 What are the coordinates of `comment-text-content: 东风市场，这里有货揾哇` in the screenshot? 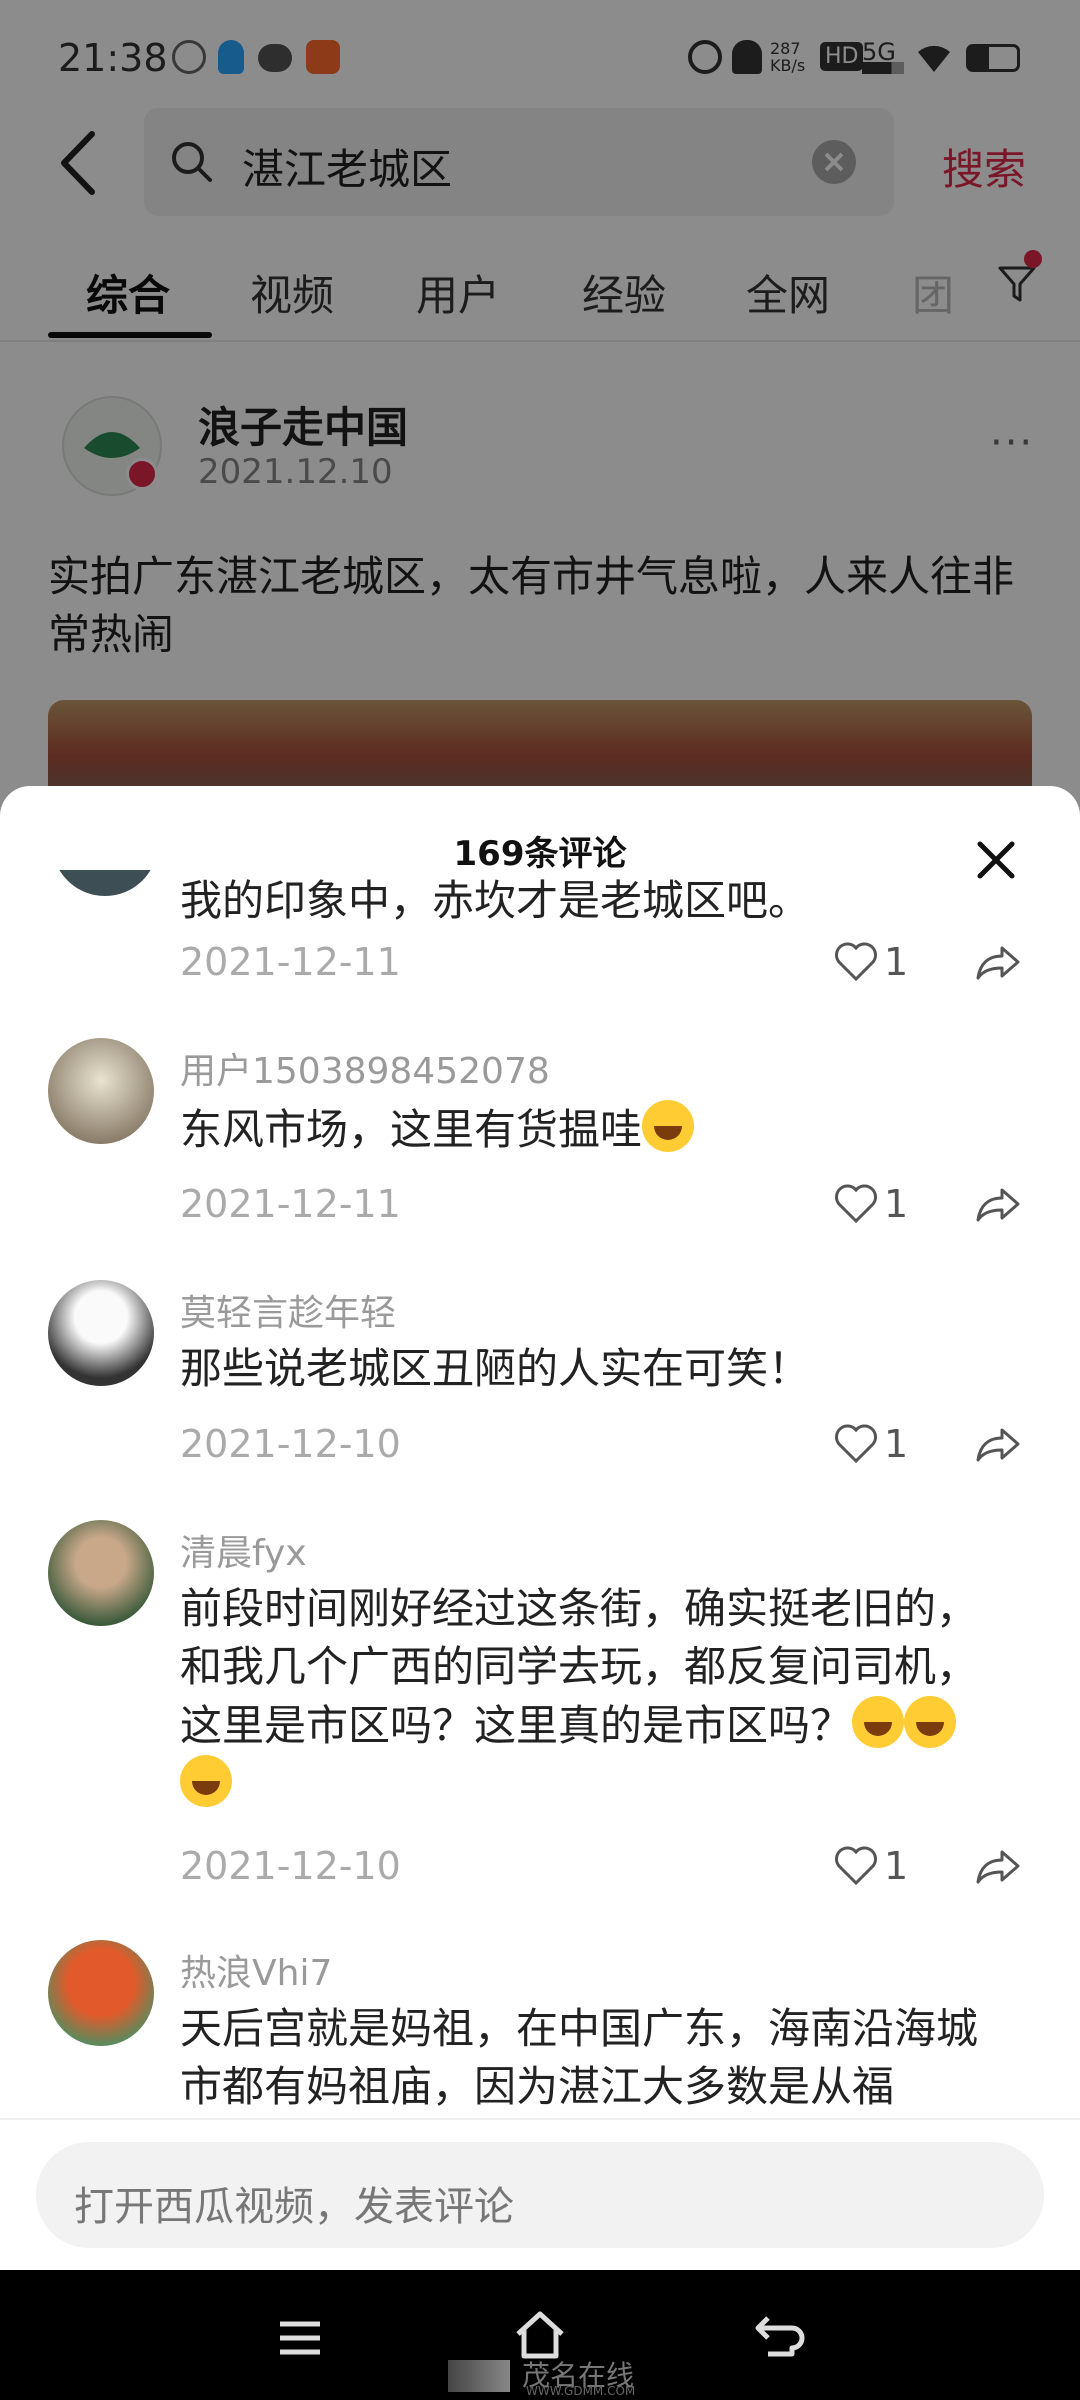 It's located at (411, 1129).